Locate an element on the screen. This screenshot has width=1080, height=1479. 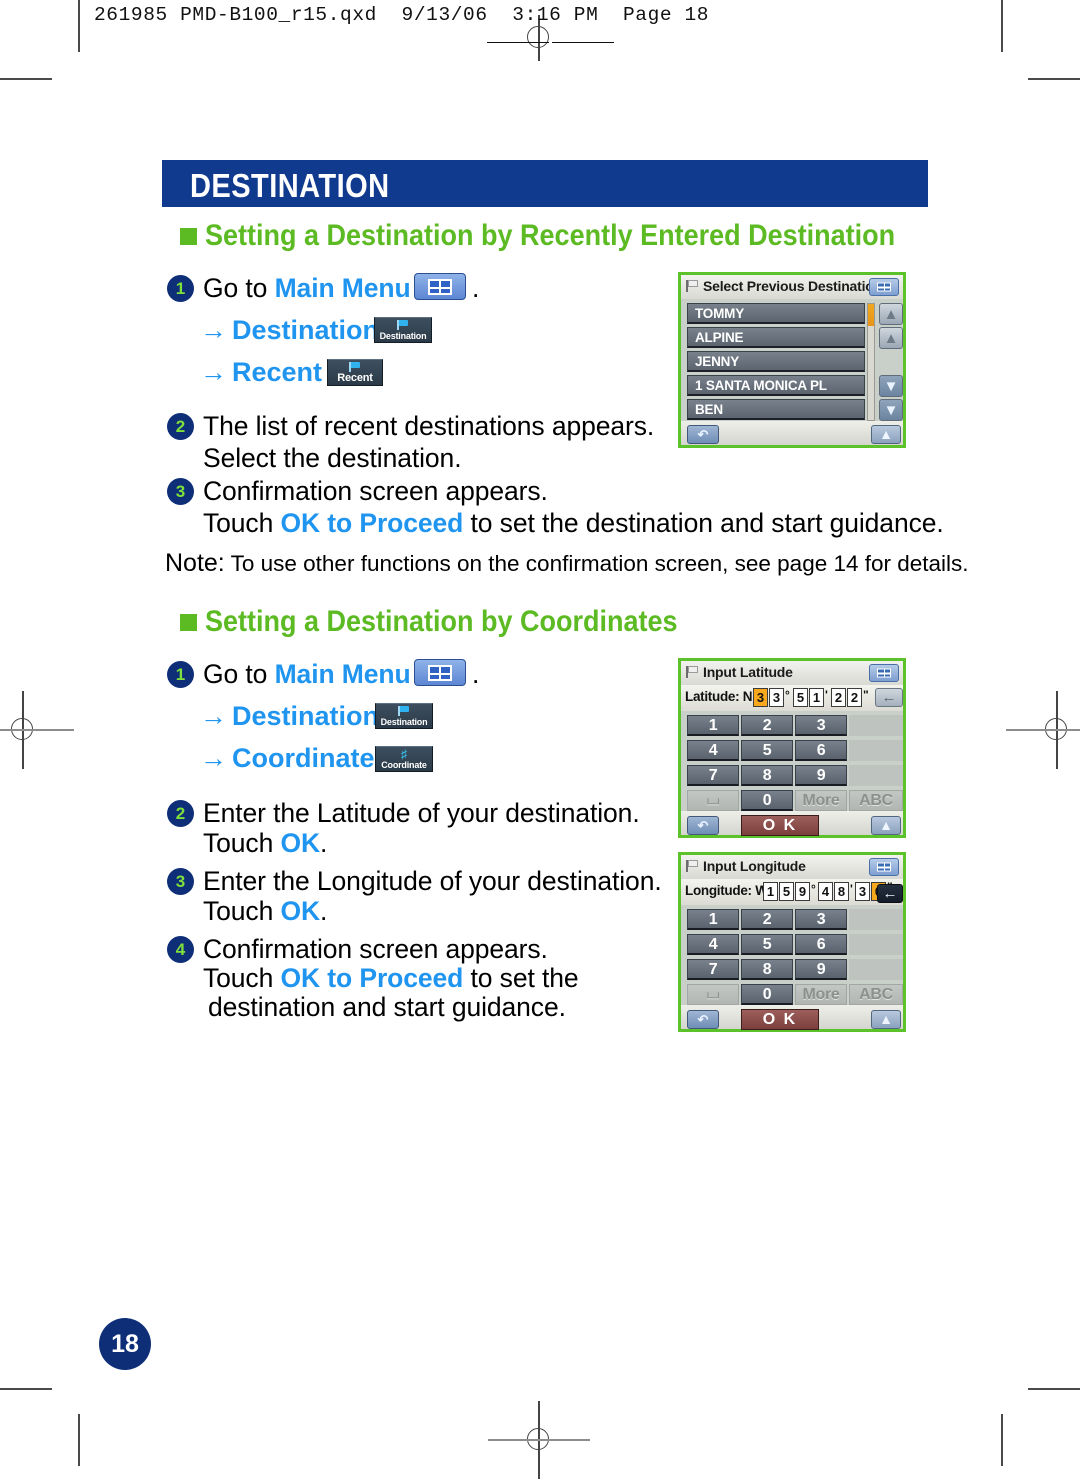
step-1-2-line2: Select the destination. is located at coordinates (332, 458).